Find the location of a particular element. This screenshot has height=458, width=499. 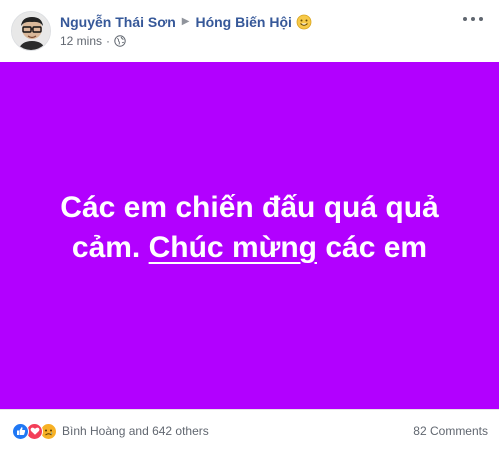

author-avatar is located at coordinates (31, 31).